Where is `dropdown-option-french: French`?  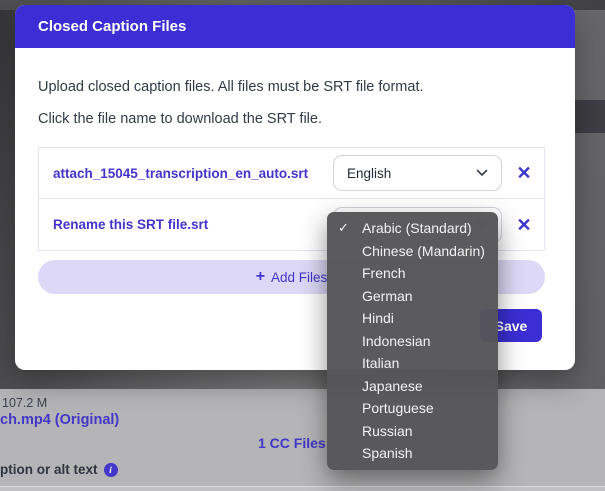
dropdown-option-french: French is located at coordinates (412, 273).